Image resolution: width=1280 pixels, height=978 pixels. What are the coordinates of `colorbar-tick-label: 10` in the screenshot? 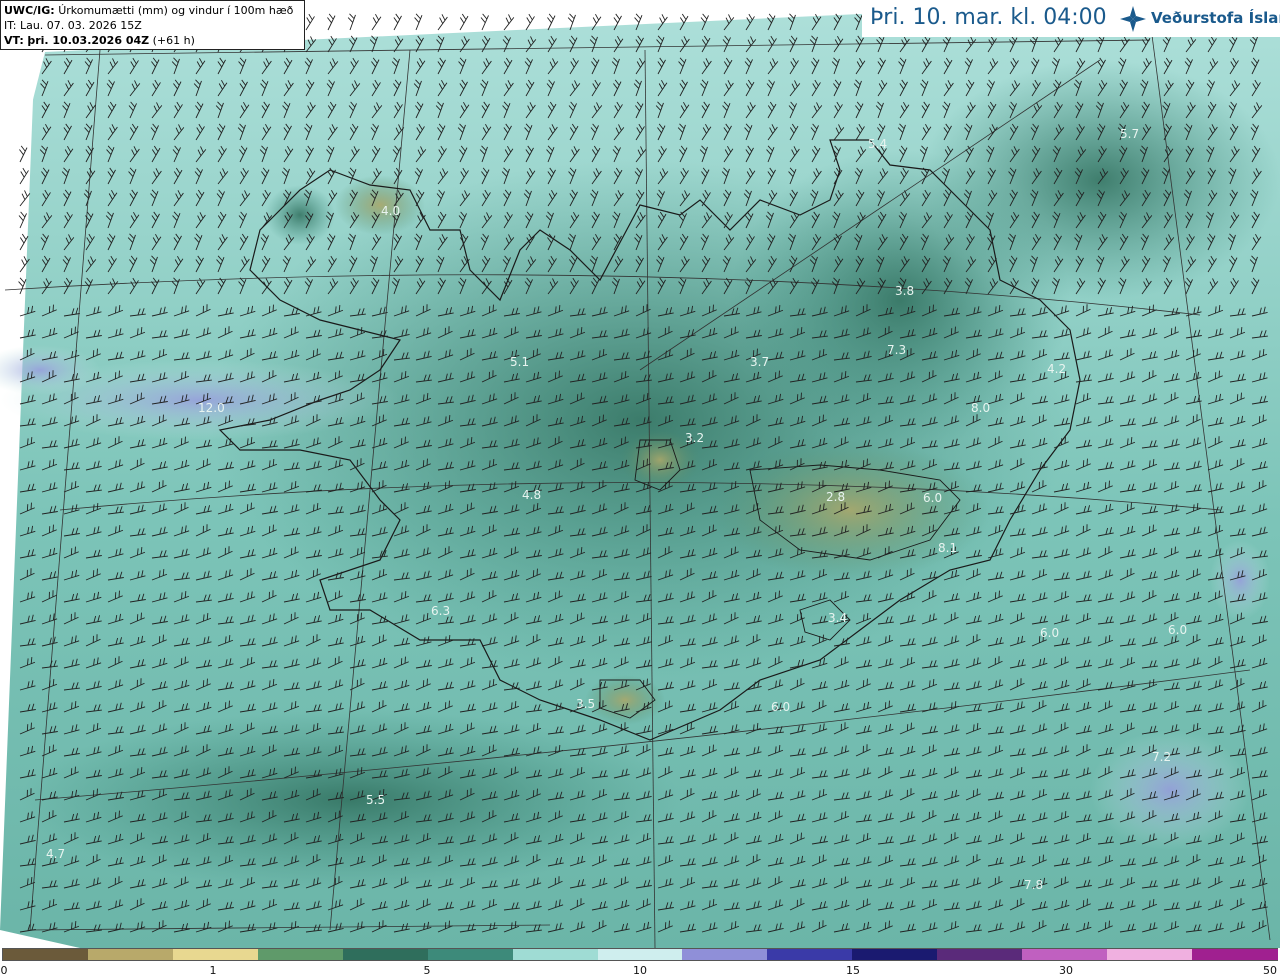 It's located at (640, 970).